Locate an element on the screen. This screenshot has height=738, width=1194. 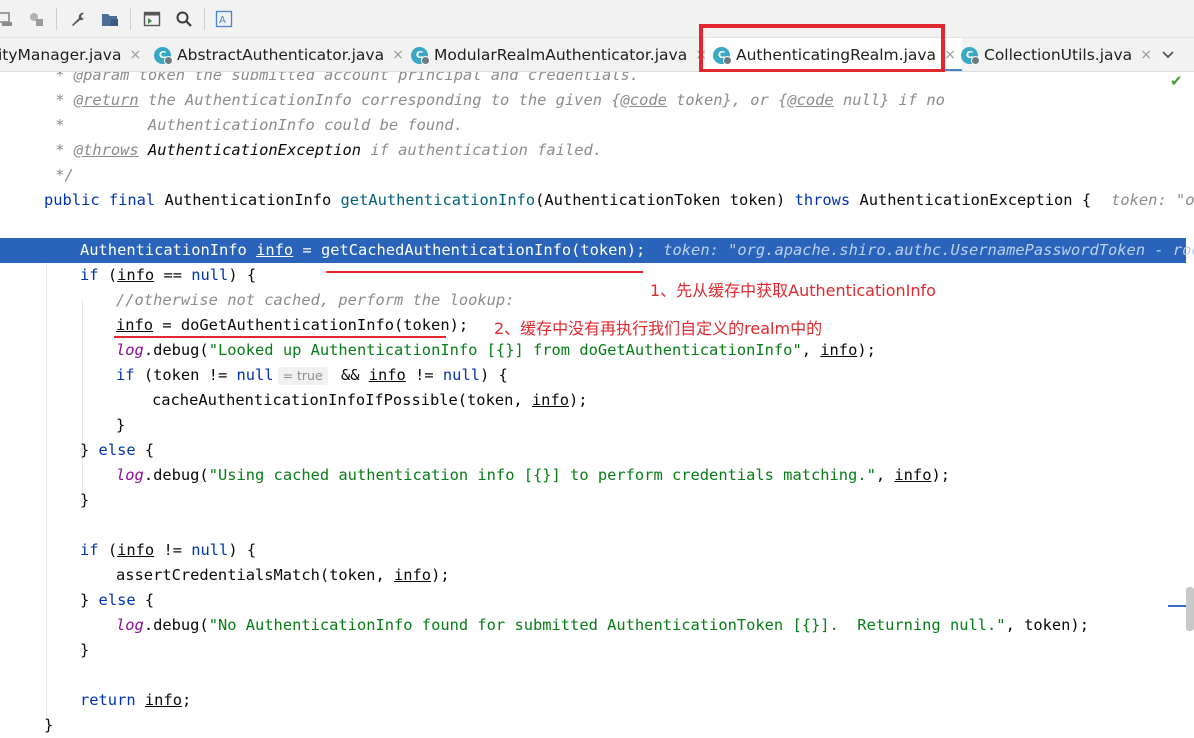
terminal-icon is located at coordinates (152, 19).